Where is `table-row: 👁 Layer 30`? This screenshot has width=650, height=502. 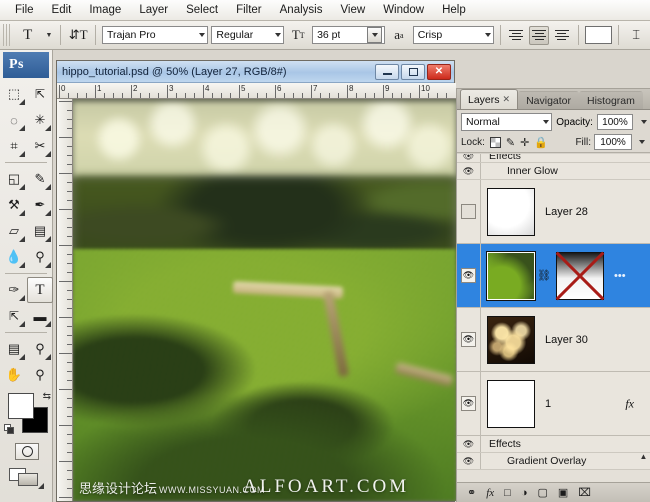 table-row: 👁 Layer 30 is located at coordinates (553, 340).